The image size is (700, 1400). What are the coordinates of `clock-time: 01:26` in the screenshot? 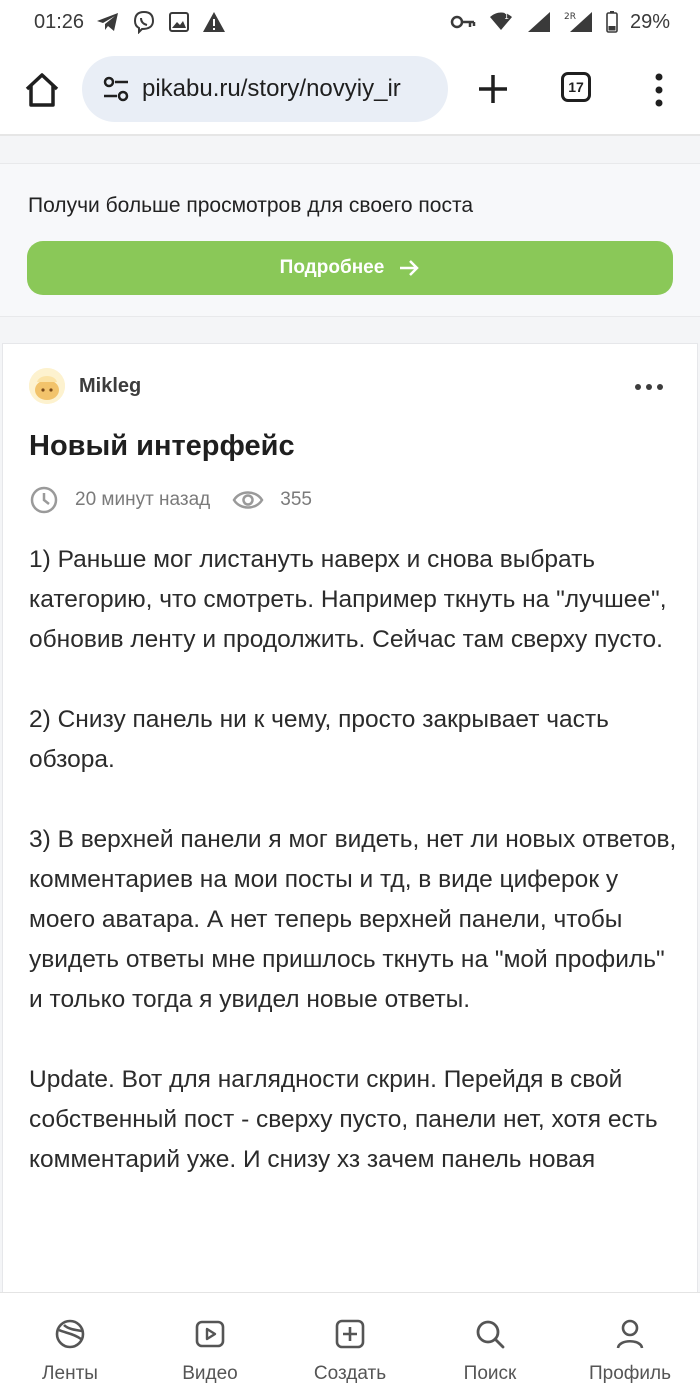 It's located at (59, 21).